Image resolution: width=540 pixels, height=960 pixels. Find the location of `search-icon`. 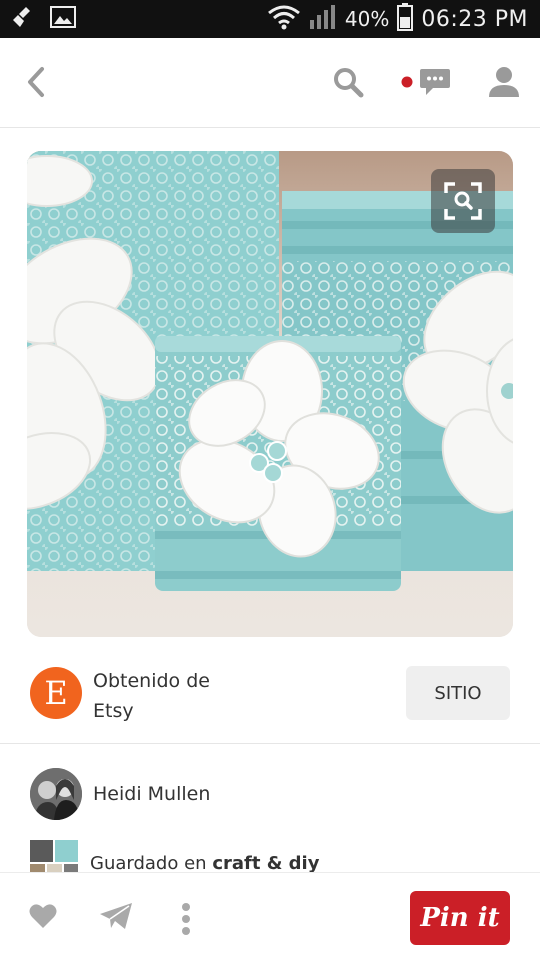

search-icon is located at coordinates (349, 83).